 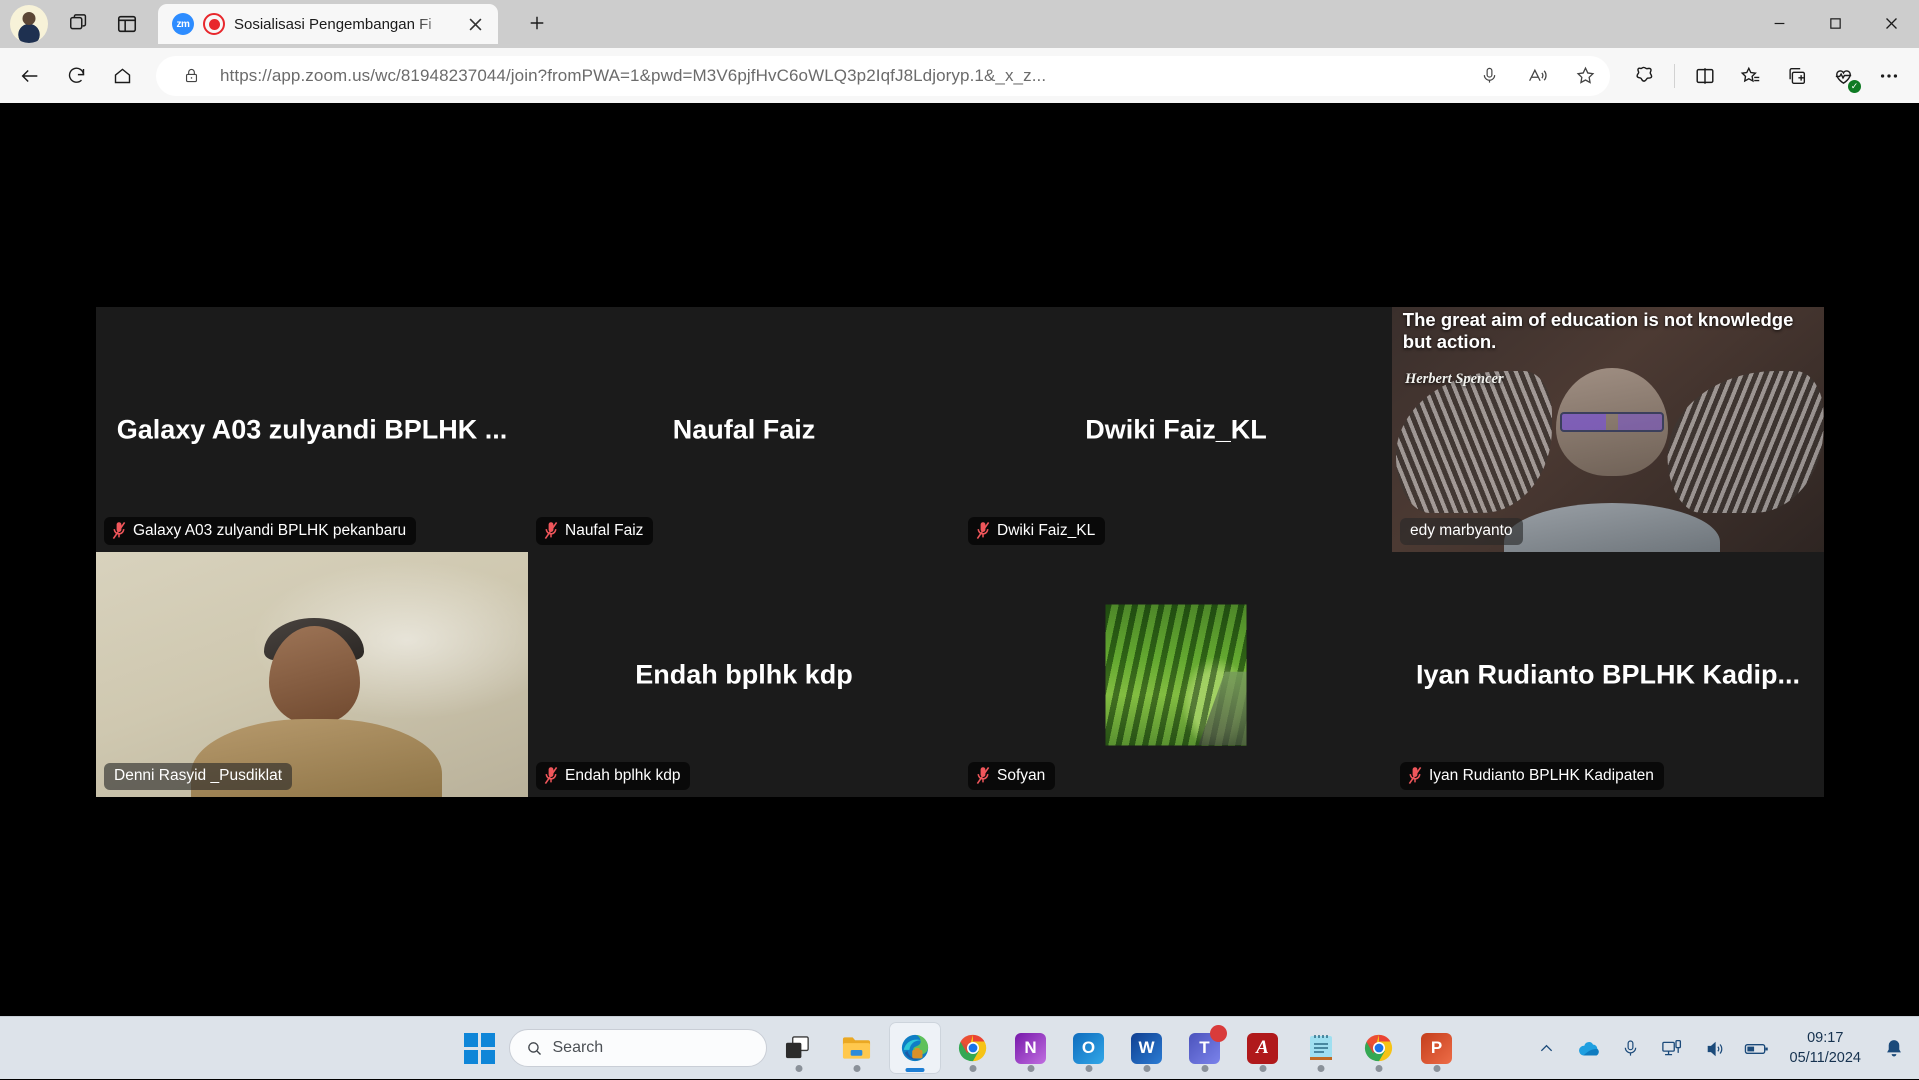 I want to click on taskbar-item-microsoft-teams: T, so click(x=1205, y=1048).